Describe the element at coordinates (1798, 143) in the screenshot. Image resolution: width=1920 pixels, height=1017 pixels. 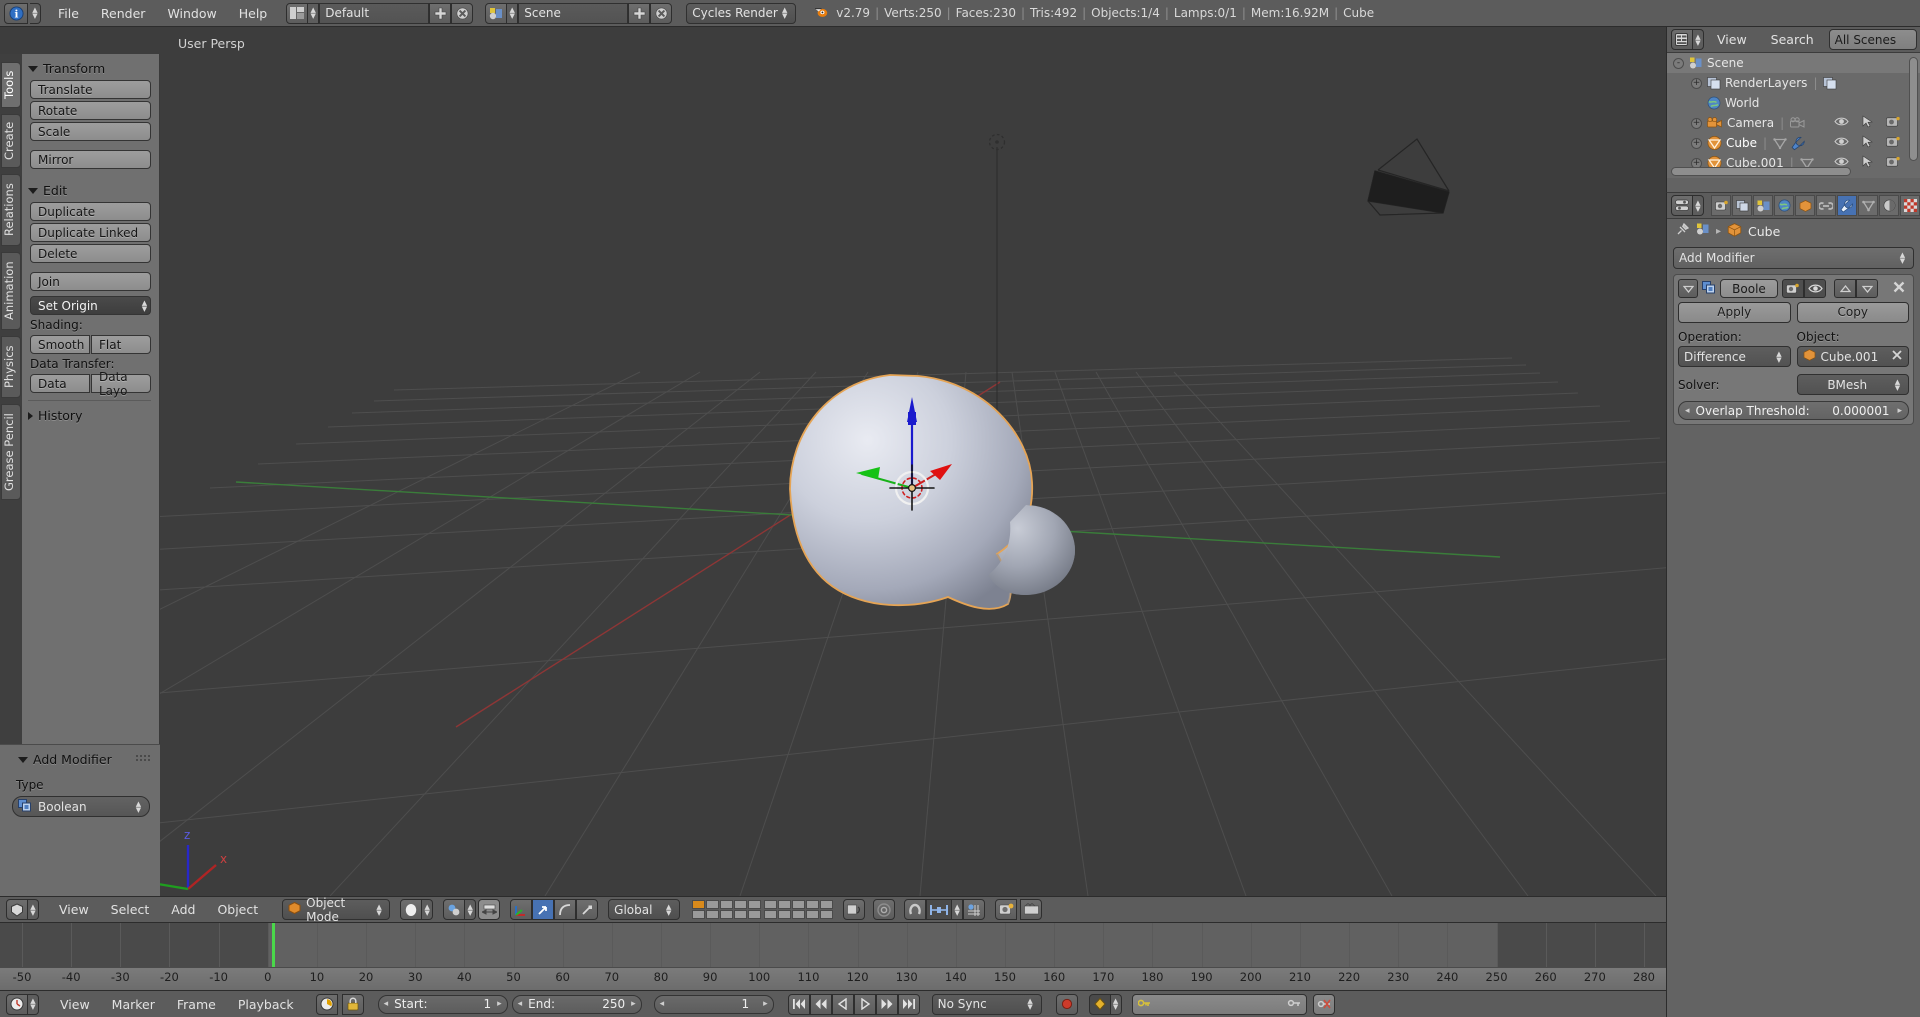
I see `modifier-wrench-icon` at that location.